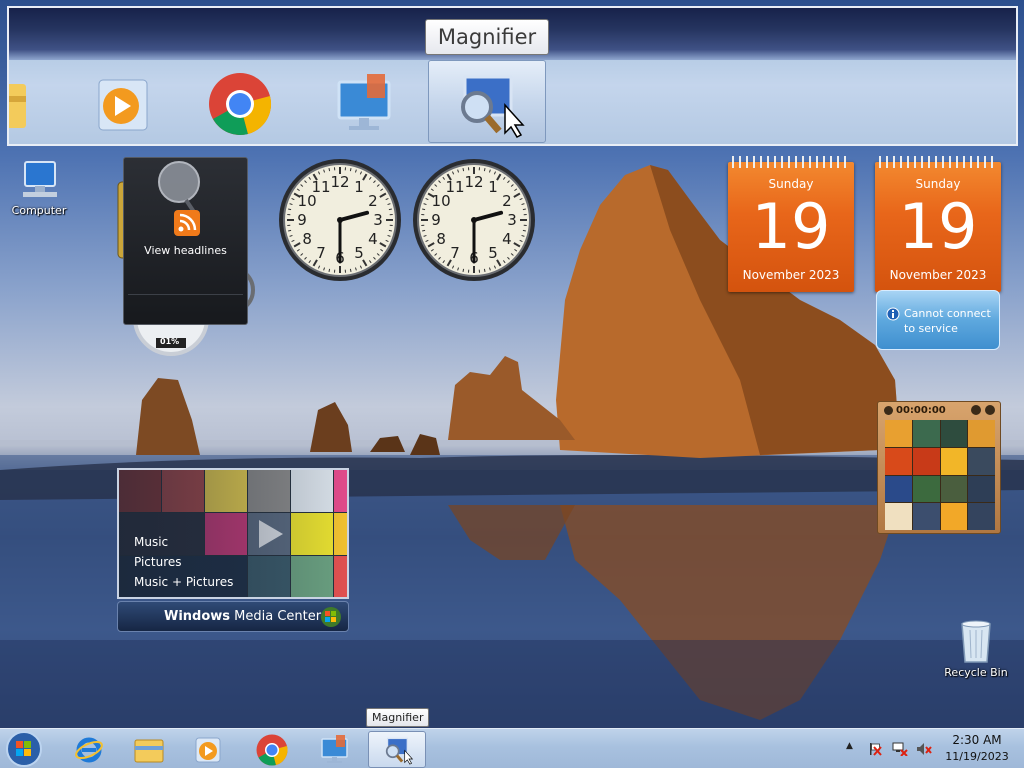 This screenshot has width=1024, height=768. Describe the element at coordinates (893, 314) in the screenshot. I see `info-icon` at that location.